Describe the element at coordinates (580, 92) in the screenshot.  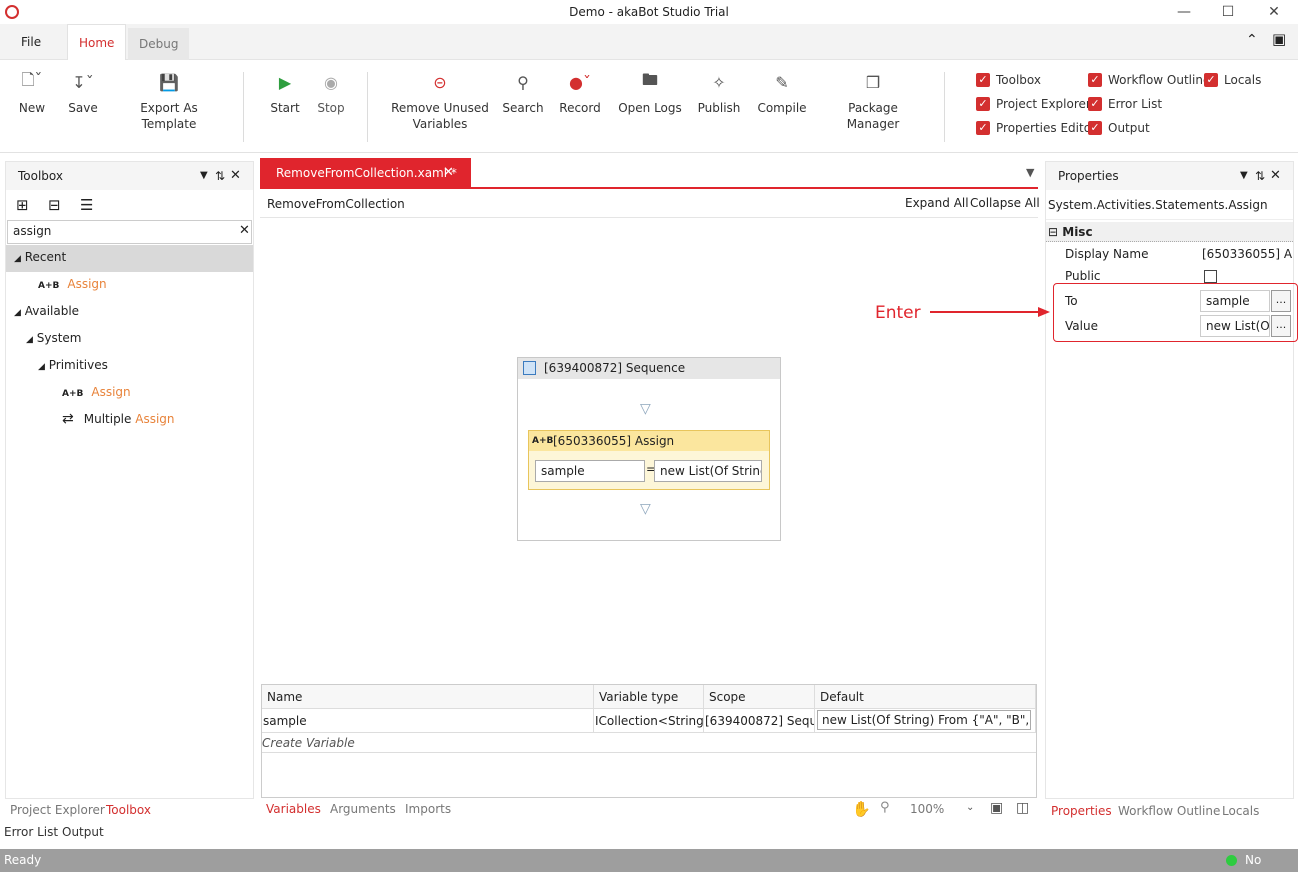
I see `record-button: ●ˇ Record` at that location.